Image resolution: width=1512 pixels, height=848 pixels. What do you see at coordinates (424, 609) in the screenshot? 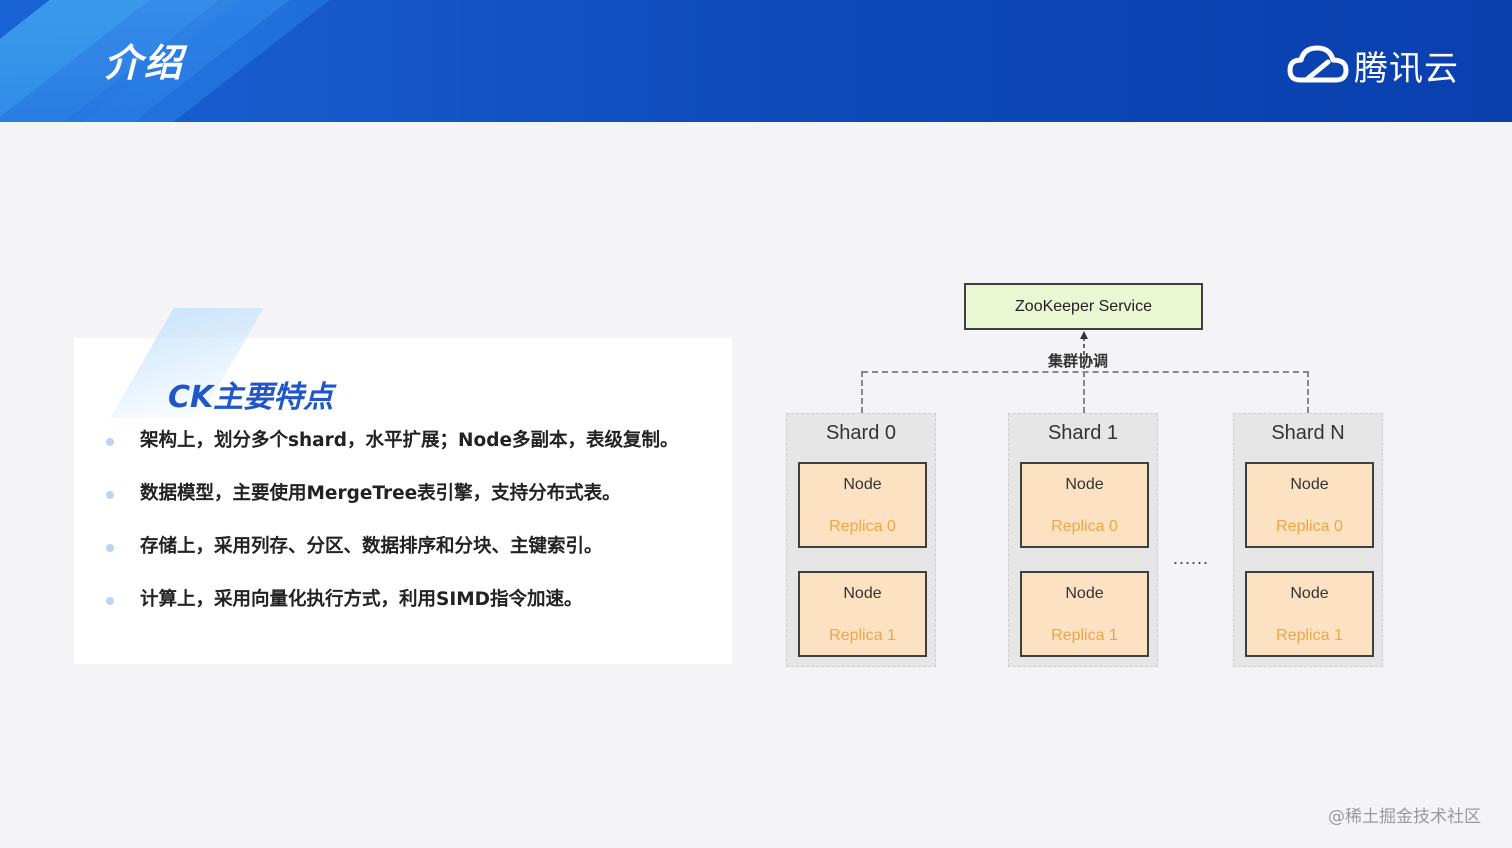
I see `list-item: 计算上，采用向量化执行方式，利用SIMD指令加速。` at bounding box center [424, 609].